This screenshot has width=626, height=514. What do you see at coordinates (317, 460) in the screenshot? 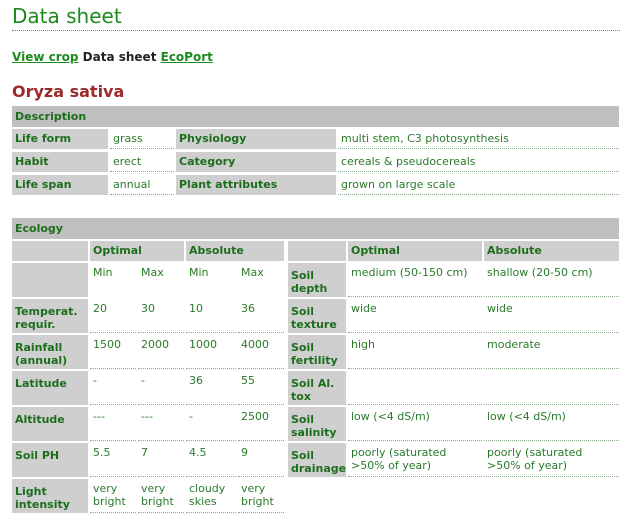
I see `soil-row-label: Soil drainage` at bounding box center [317, 460].